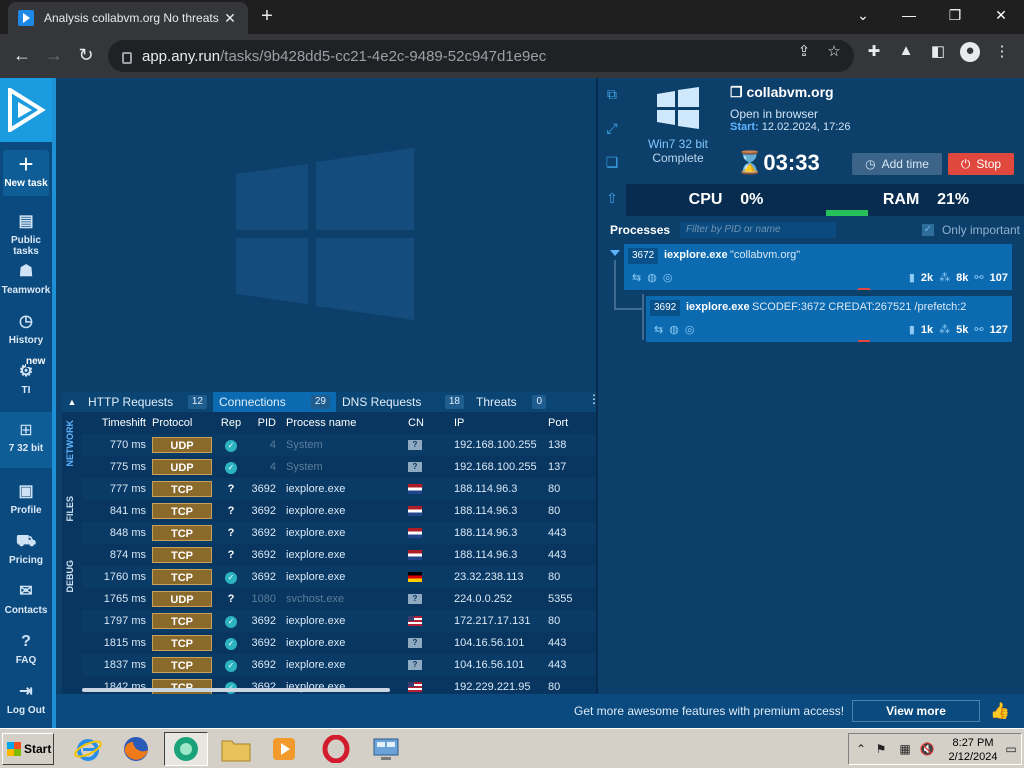 The image size is (1024, 768). Describe the element at coordinates (26, 499) in the screenshot. I see `sidebar-item-profile: ▣ Profile` at that location.